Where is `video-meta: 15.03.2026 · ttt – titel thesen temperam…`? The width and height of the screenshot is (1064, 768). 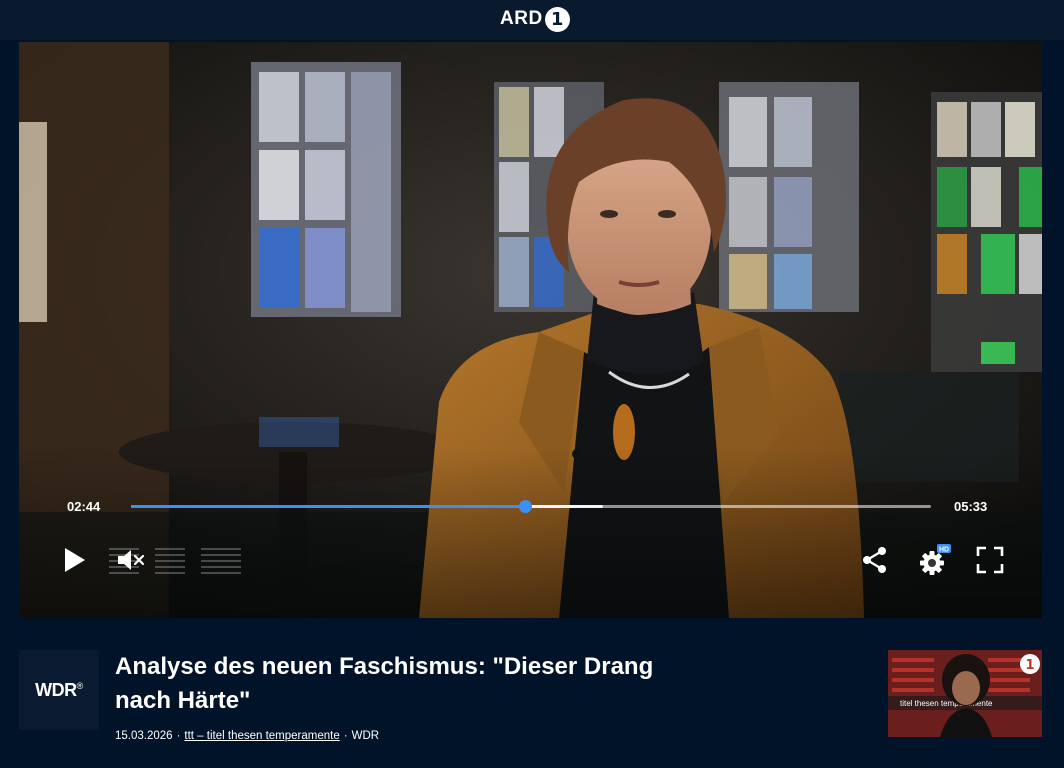
video-meta: 15.03.2026 · ttt – titel thesen temperam… is located at coordinates (247, 736).